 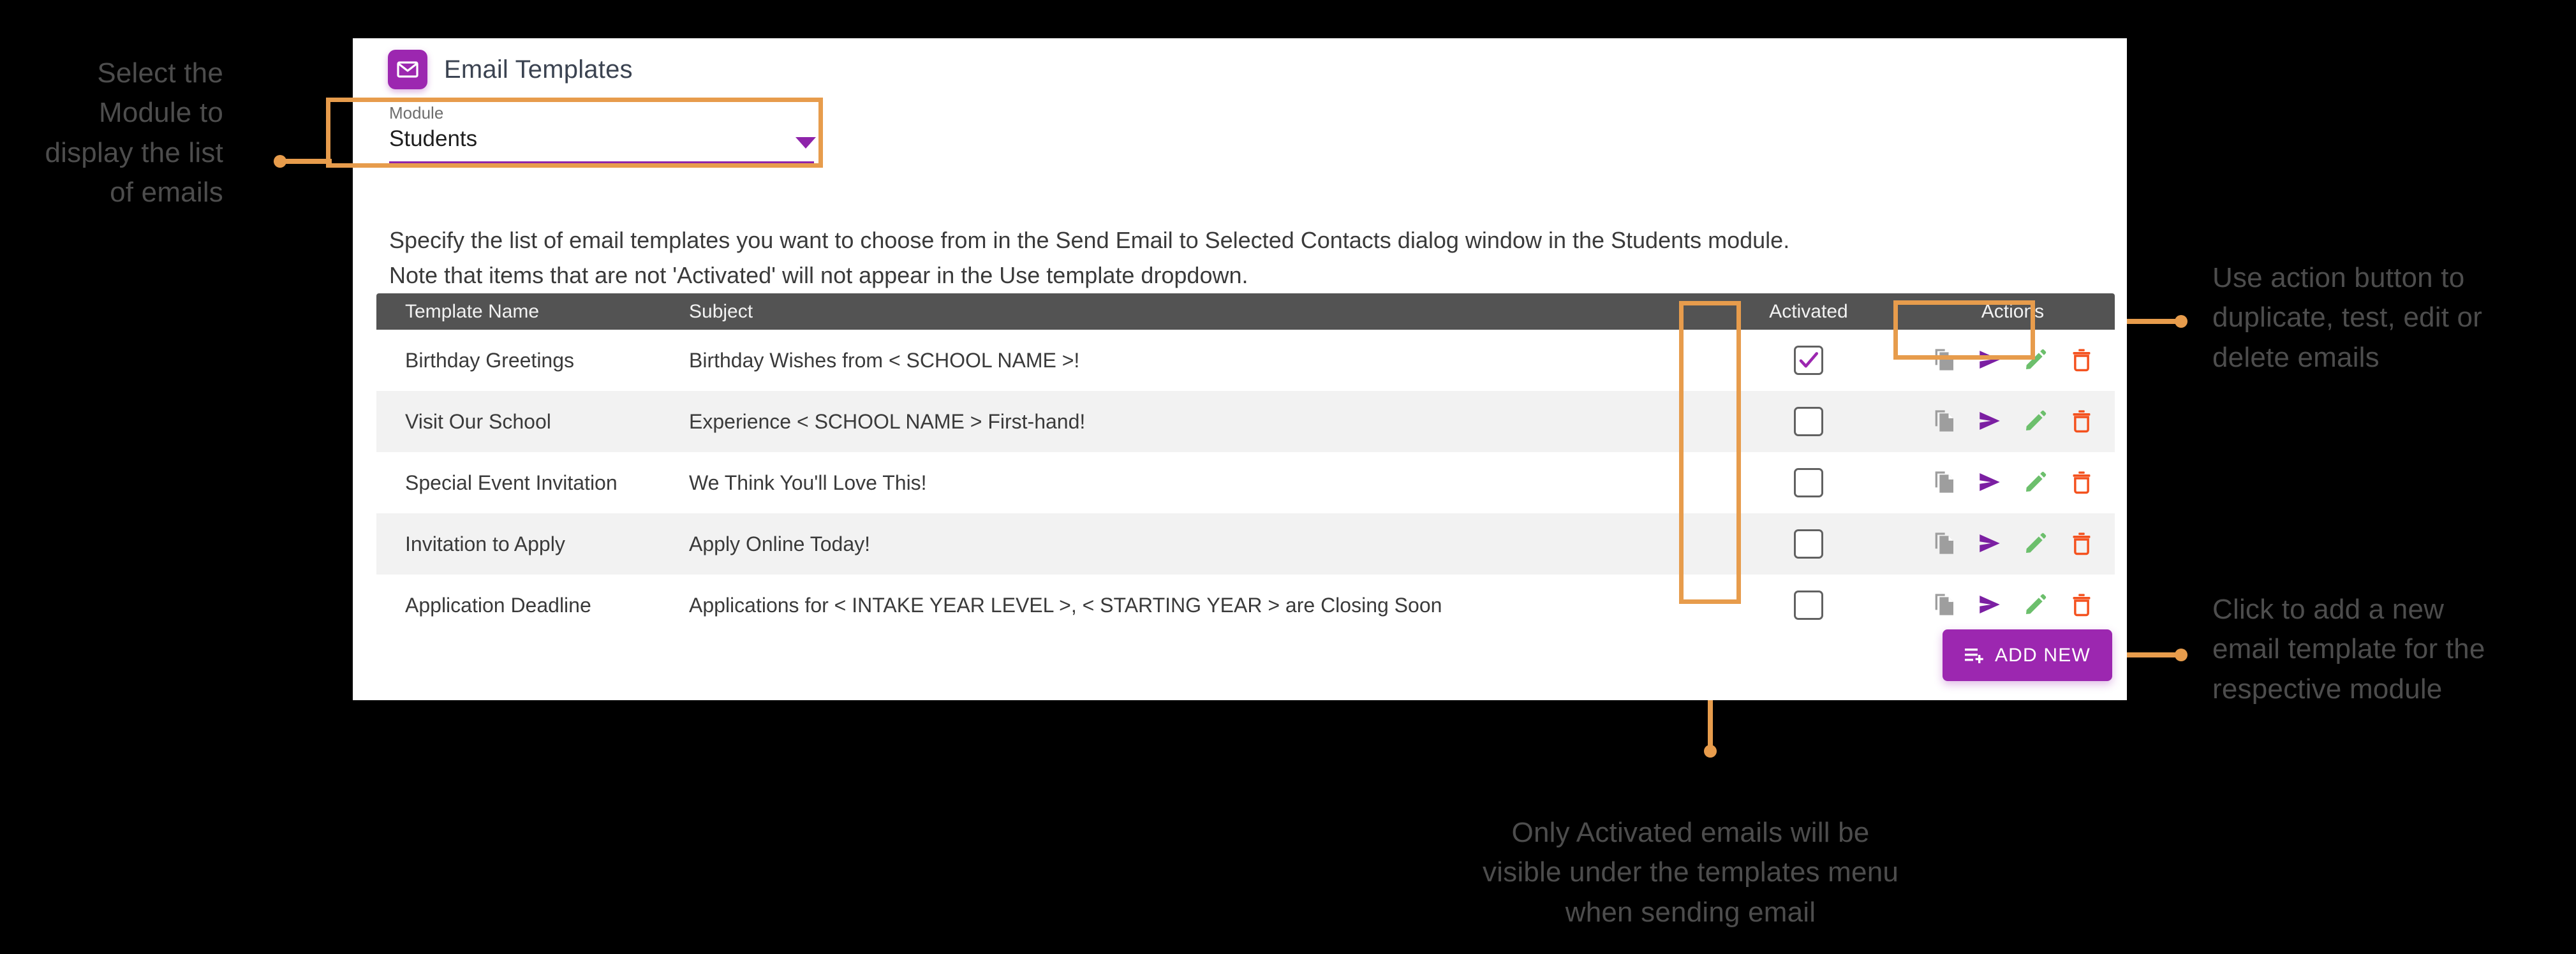 I want to click on column-header-subject: Subject, so click(x=721, y=311).